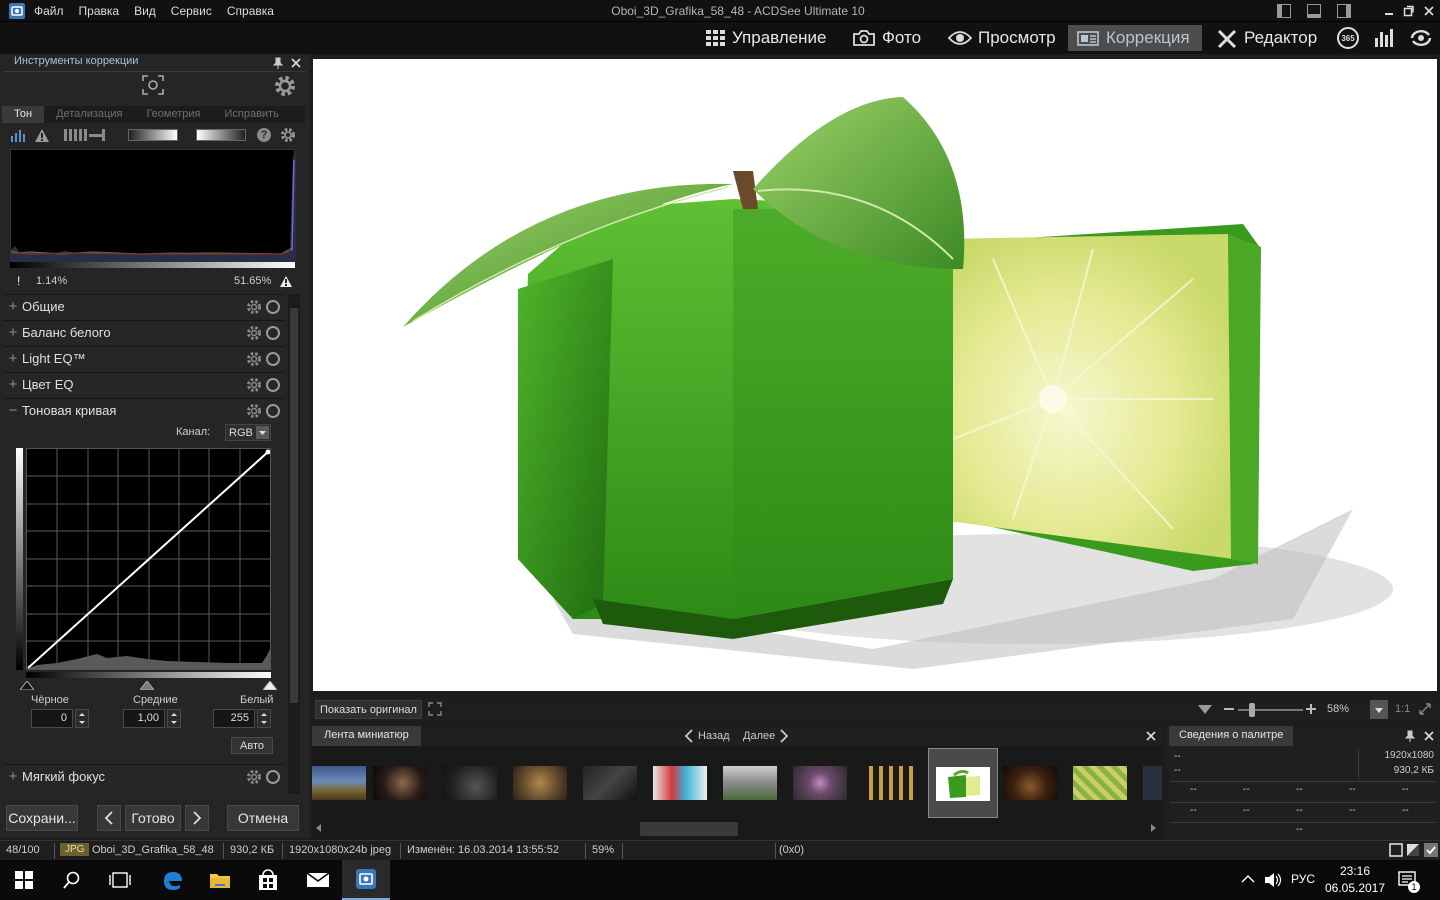 The image size is (1440, 900). What do you see at coordinates (1273, 880) in the screenshot?
I see `volume-icon` at bounding box center [1273, 880].